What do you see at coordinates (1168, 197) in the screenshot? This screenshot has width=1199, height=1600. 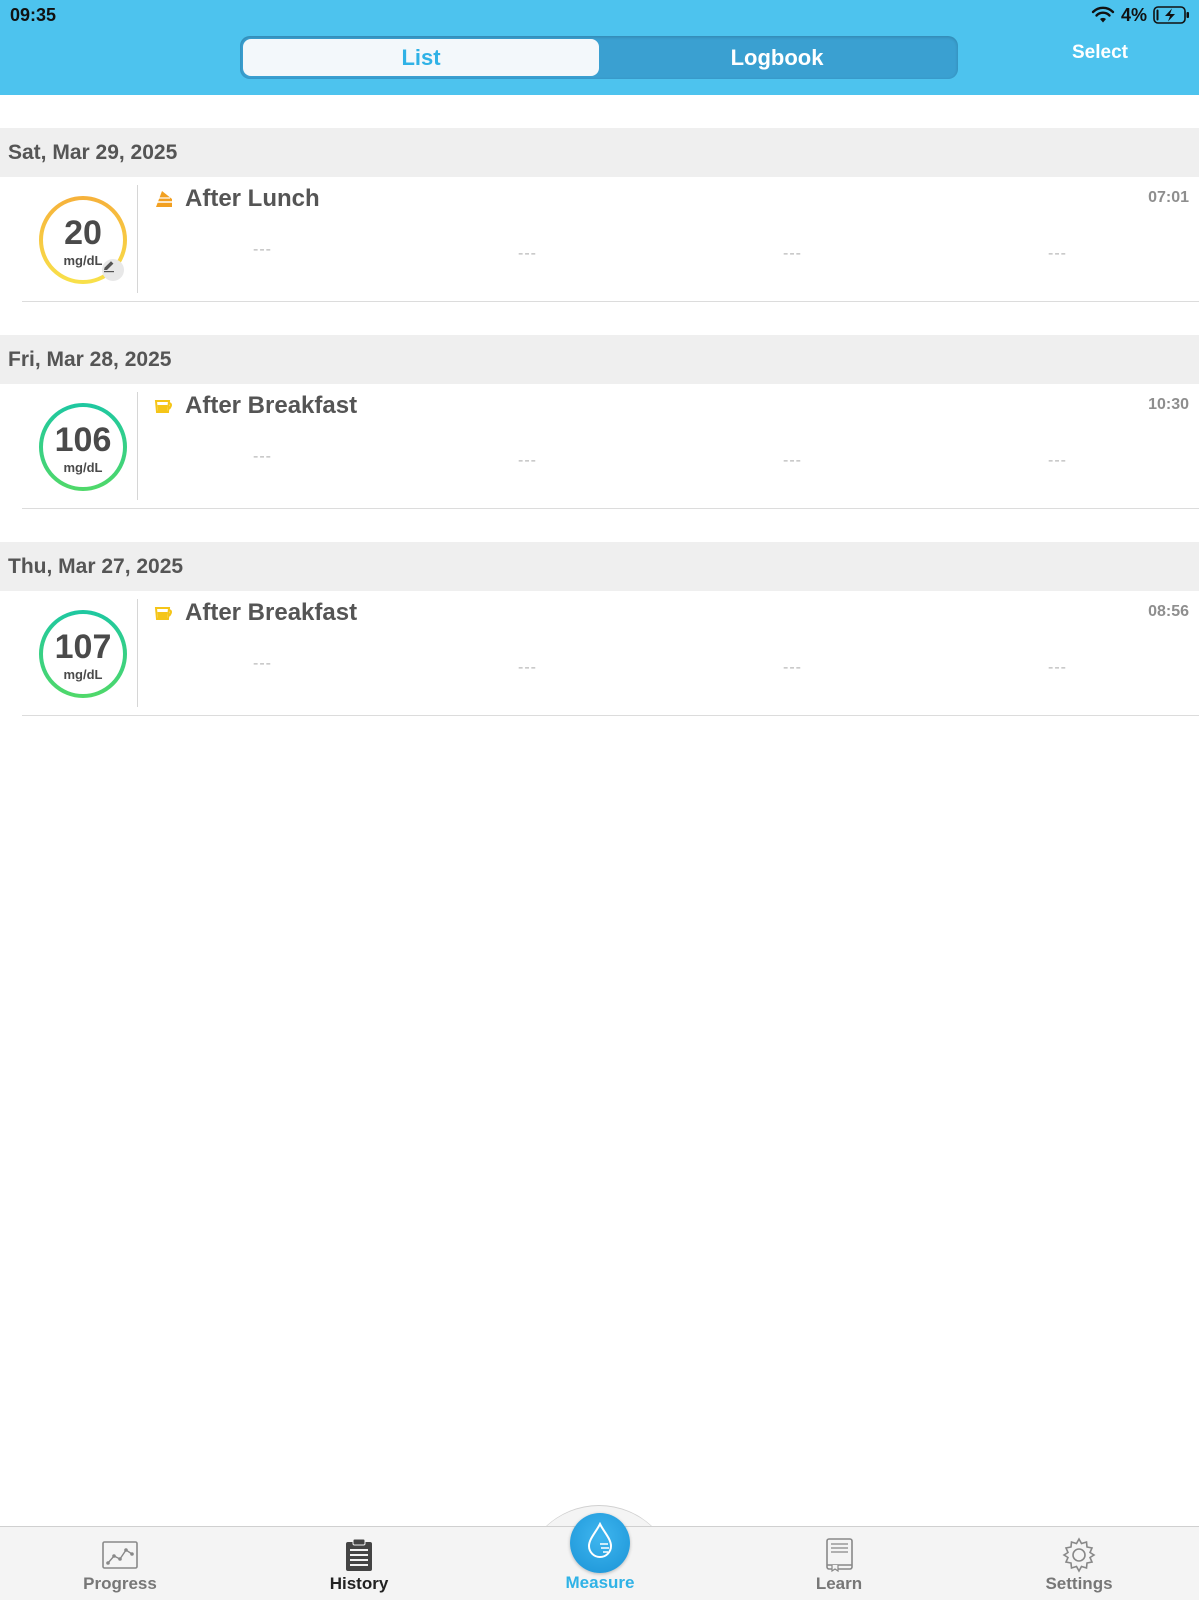 I see `reading-time: 07:01` at bounding box center [1168, 197].